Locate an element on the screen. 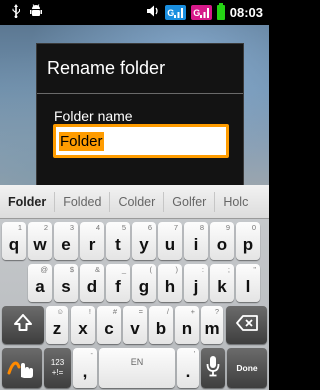 This screenshot has height=390, width=320. microphone-icon is located at coordinates (213, 368).